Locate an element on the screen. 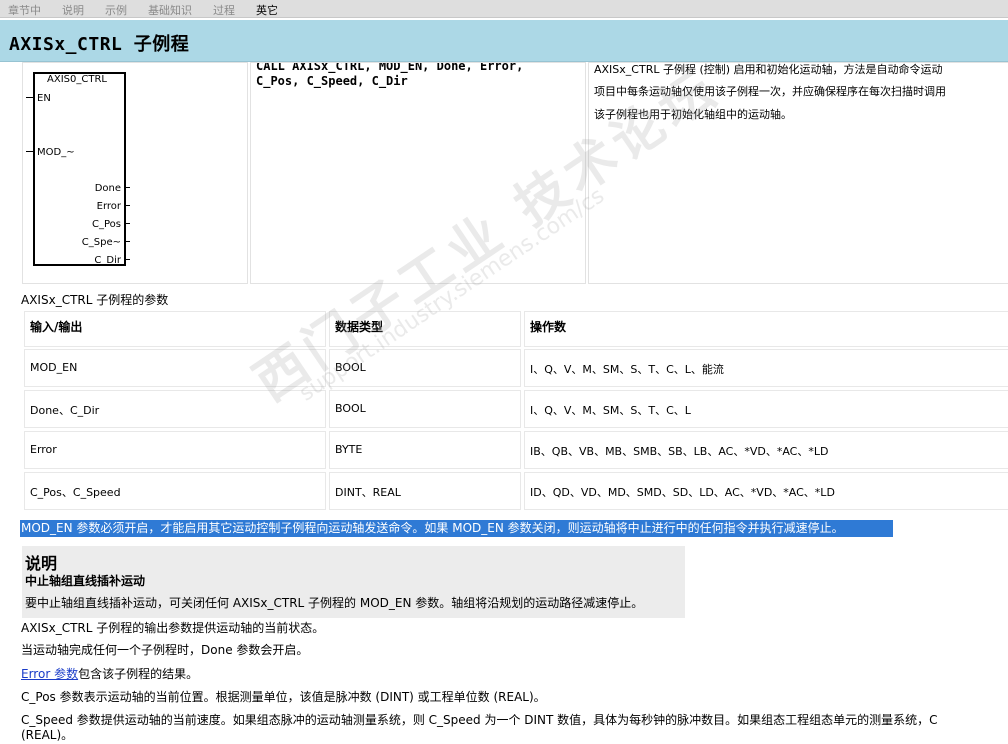 This screenshot has height=744, width=1008. paragraph-2: 当运动轴完成任何一个子例程时，Done 参数会开启。 is located at coordinates (165, 650).